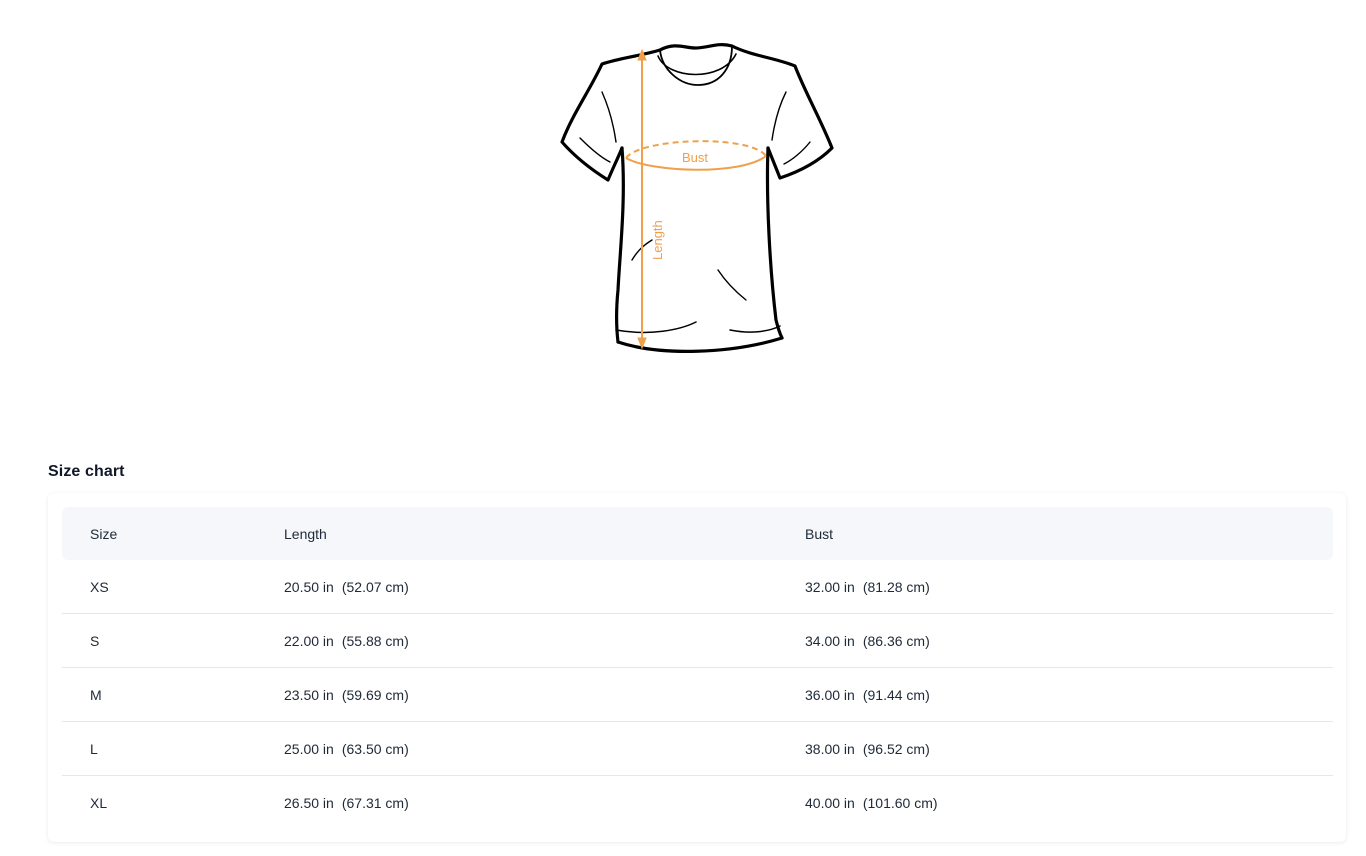 The image size is (1366, 856). What do you see at coordinates (309, 586) in the screenshot?
I see `length-in: 20.50 in` at bounding box center [309, 586].